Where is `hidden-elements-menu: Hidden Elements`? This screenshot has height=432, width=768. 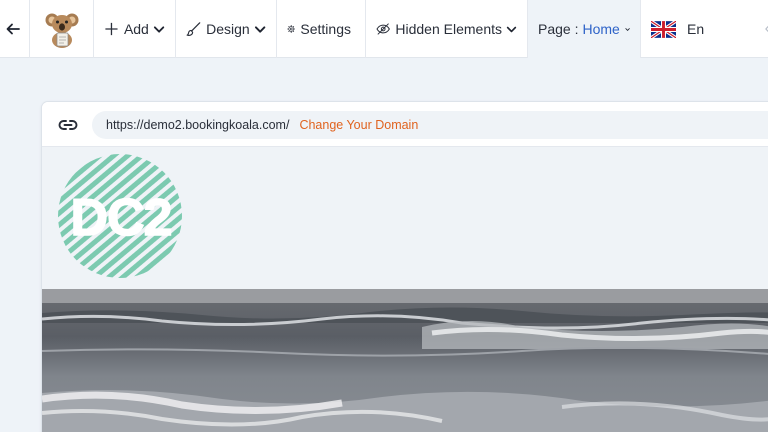 hidden-elements-menu: Hidden Elements is located at coordinates (447, 29).